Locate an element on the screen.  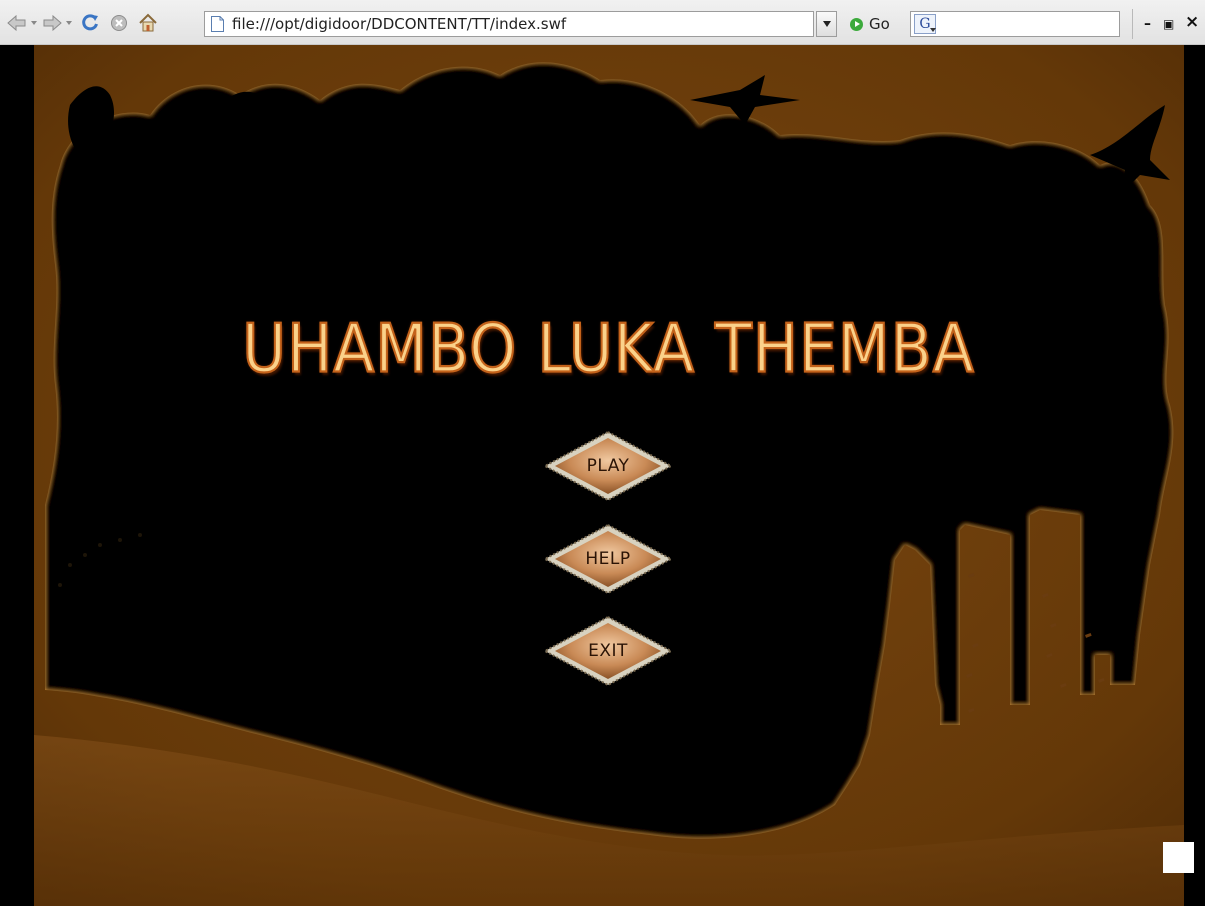
forward-icon is located at coordinates (52, 23).